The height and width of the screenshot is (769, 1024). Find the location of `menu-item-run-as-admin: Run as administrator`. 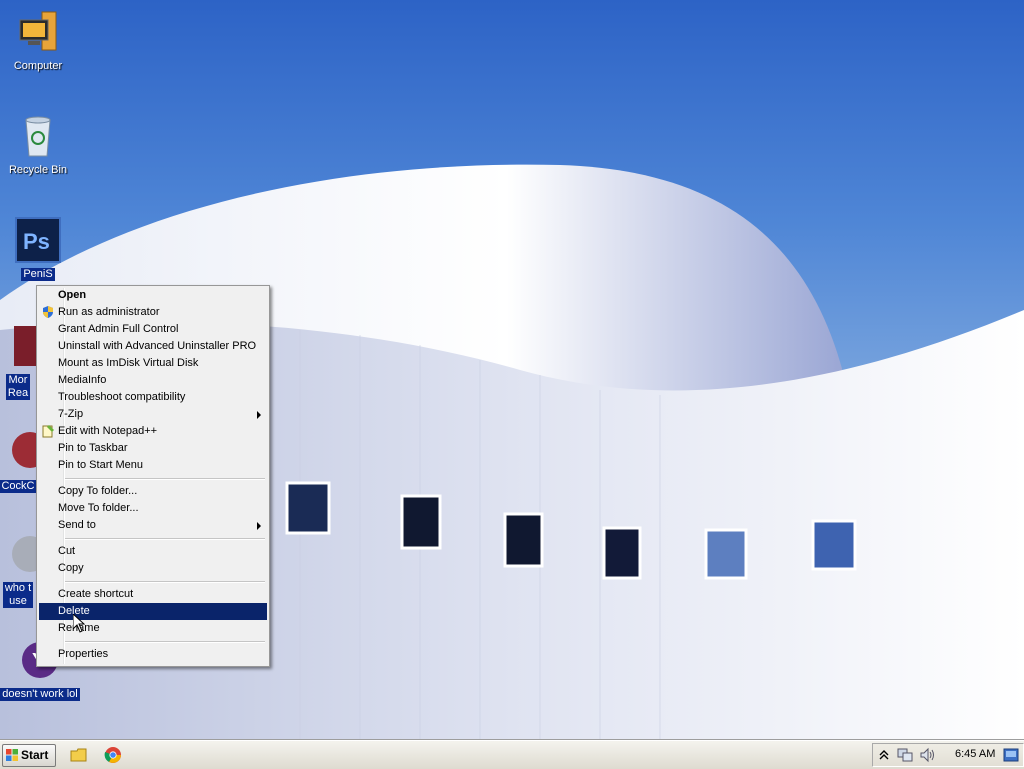

menu-item-run-as-admin: Run as administrator is located at coordinates (153, 312).